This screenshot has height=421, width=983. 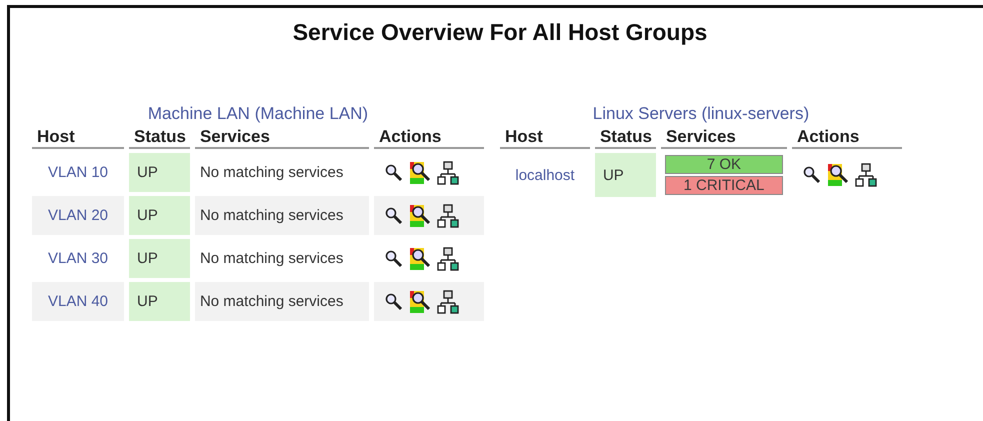 What do you see at coordinates (644, 113) in the screenshot?
I see `group-link: Linux Servers` at bounding box center [644, 113].